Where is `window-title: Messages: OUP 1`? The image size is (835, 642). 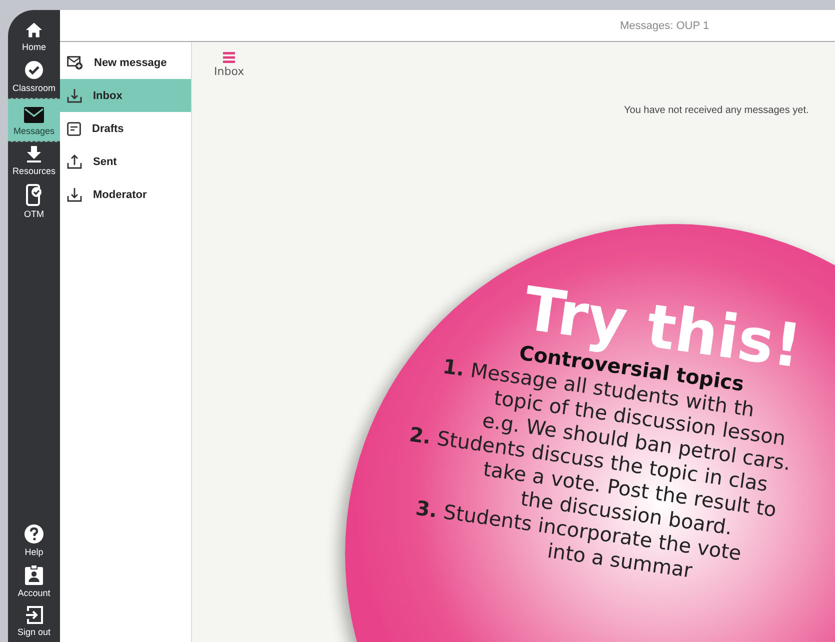 window-title: Messages: OUP 1 is located at coordinates (665, 26).